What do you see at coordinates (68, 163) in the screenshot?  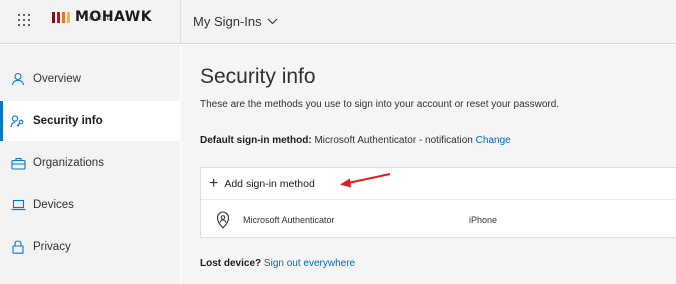 I see `sidebar-item-label: Organizations` at bounding box center [68, 163].